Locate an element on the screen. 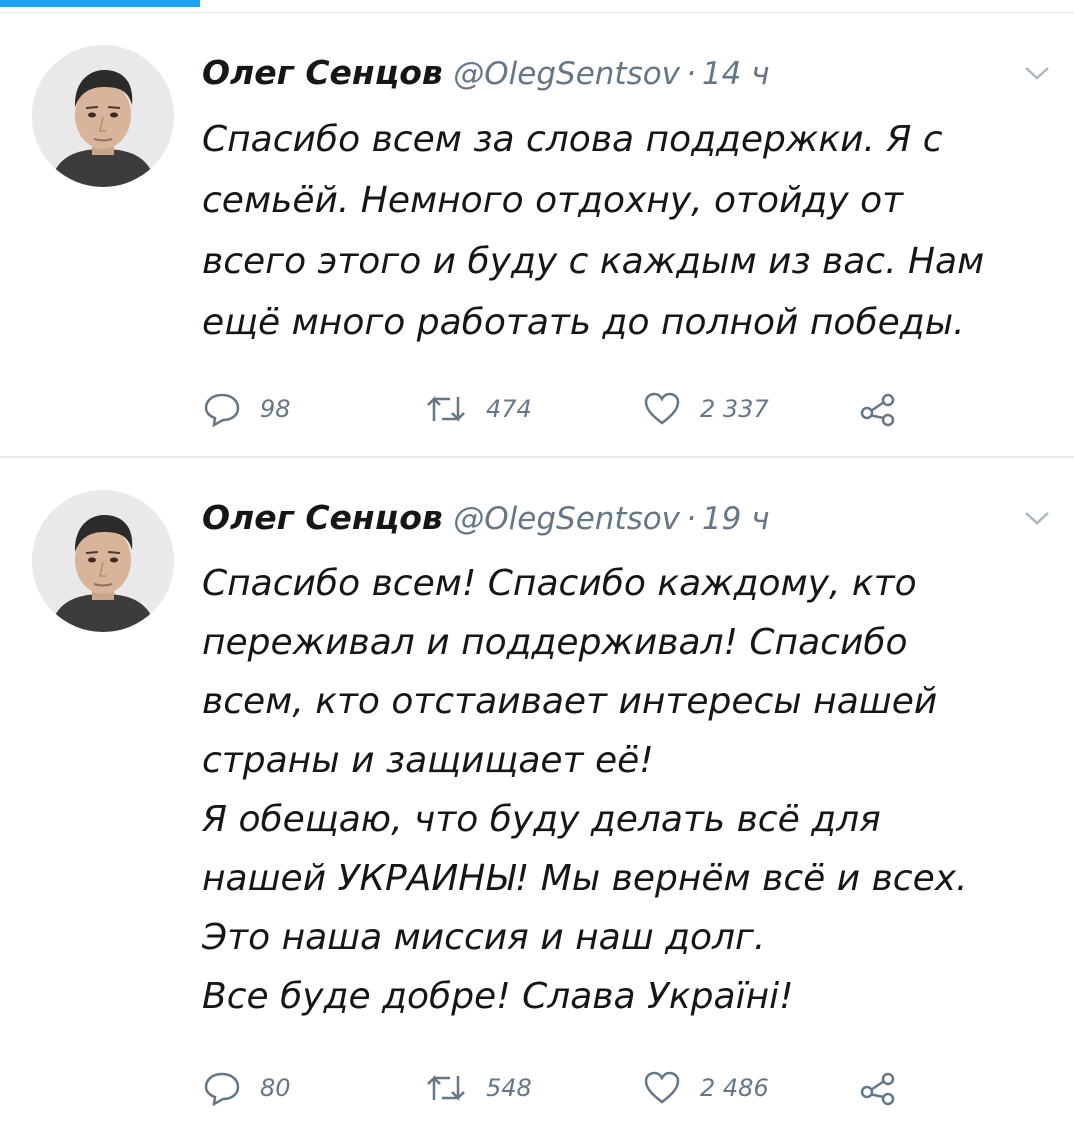 The image size is (1074, 1134). timestamp: 19 ч is located at coordinates (736, 519).